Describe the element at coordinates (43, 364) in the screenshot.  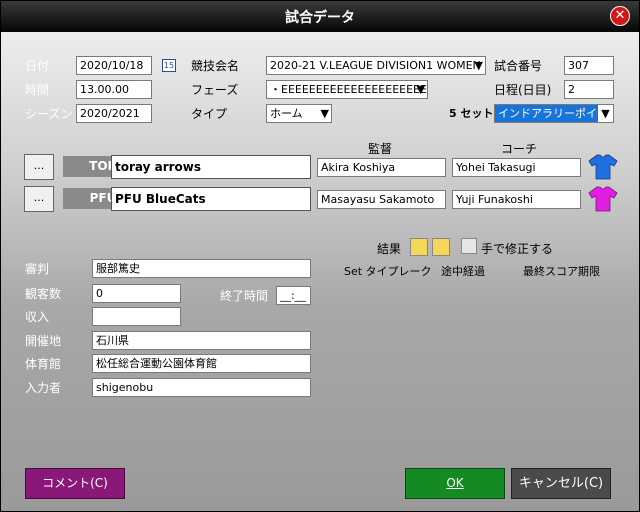
I see `gym-label: 体育館` at that location.